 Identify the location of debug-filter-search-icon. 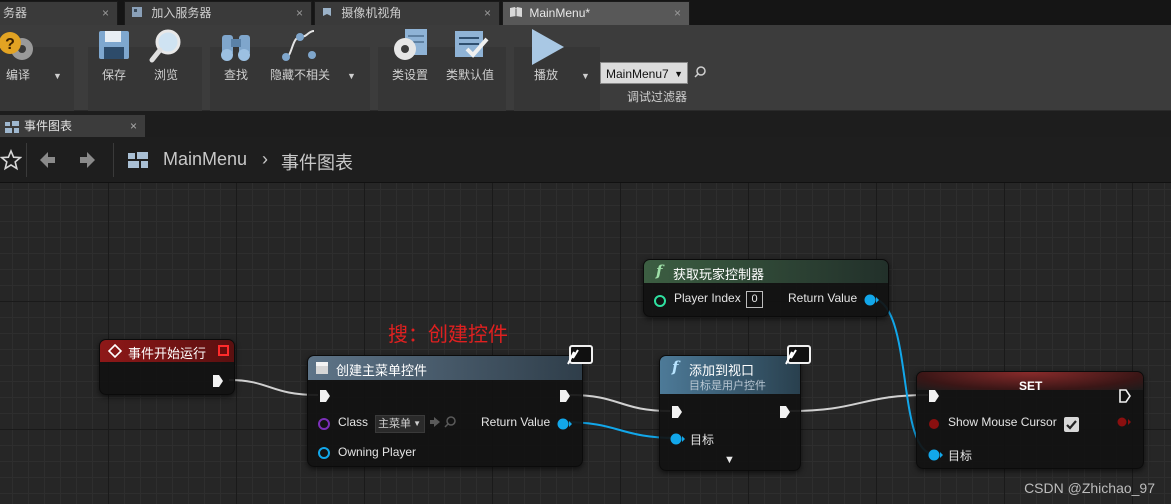
(700, 73).